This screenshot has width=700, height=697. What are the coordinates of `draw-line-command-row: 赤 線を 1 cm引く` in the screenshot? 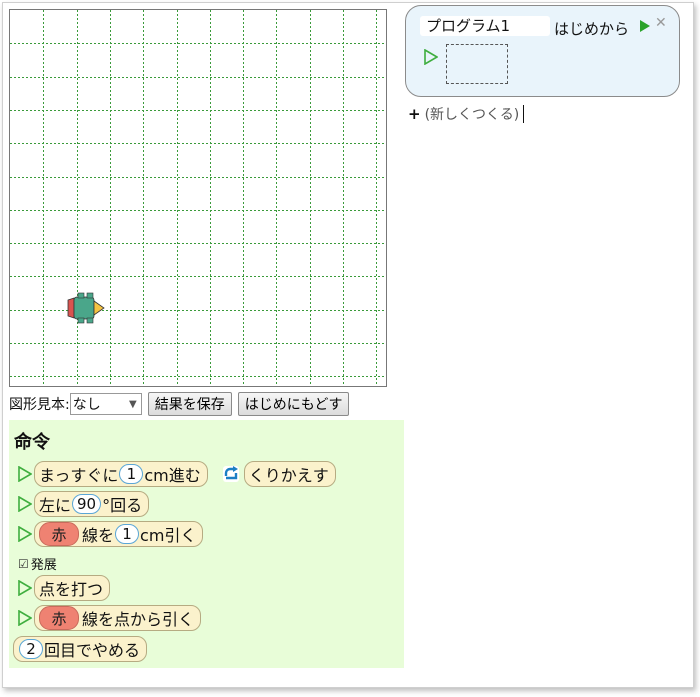 It's located at (111, 534).